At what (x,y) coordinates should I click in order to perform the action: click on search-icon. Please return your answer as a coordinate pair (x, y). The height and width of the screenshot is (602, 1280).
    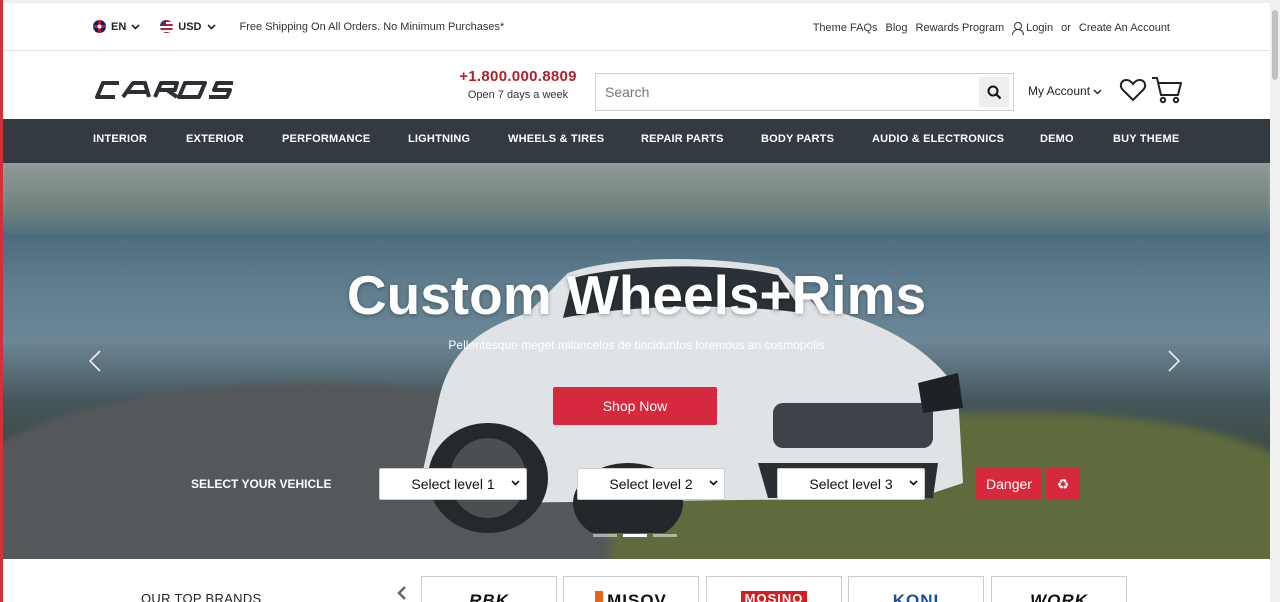
    Looking at the image, I should click on (994, 92).